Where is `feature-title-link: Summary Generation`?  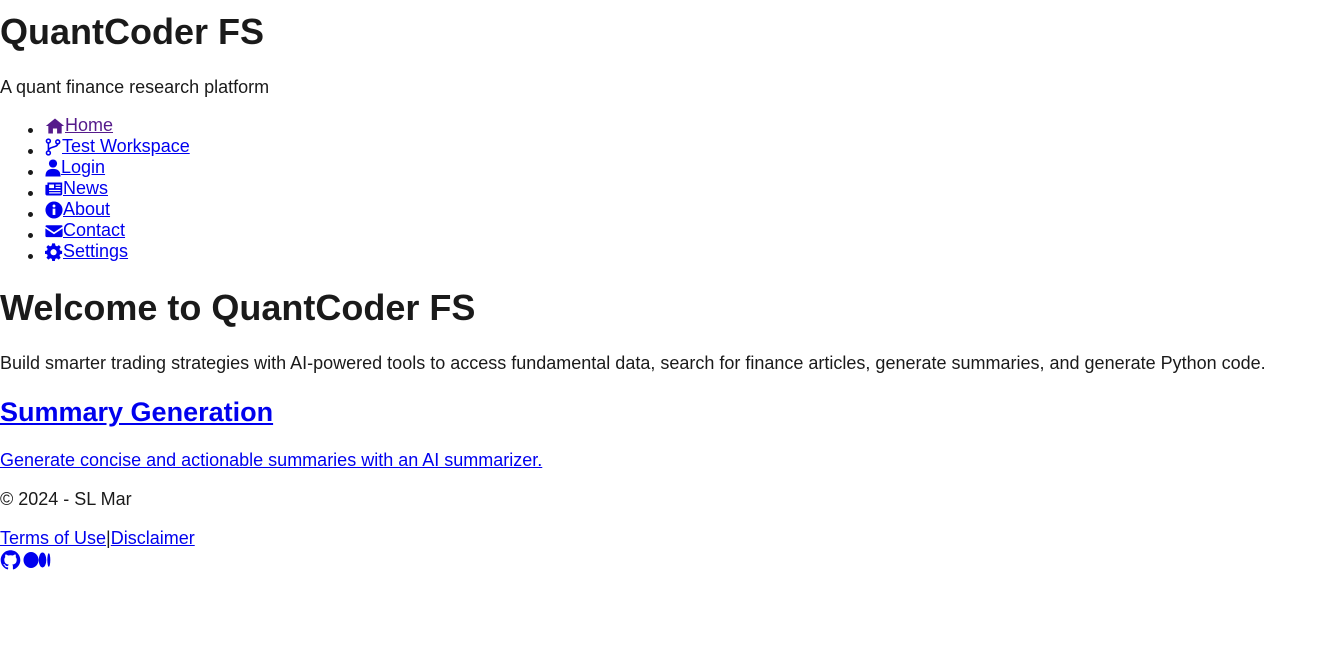
feature-title-link: Summary Generation is located at coordinates (136, 412).